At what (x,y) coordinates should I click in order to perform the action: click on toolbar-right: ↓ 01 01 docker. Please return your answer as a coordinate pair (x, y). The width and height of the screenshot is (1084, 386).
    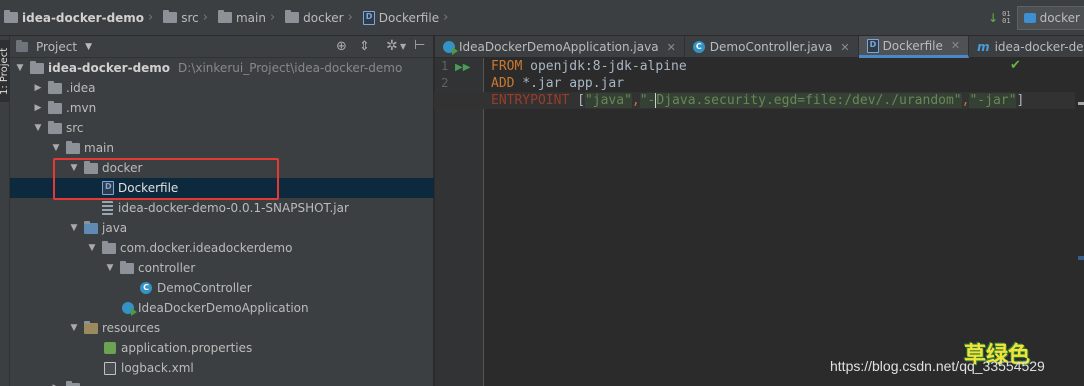
    Looking at the image, I should click on (1036, 18).